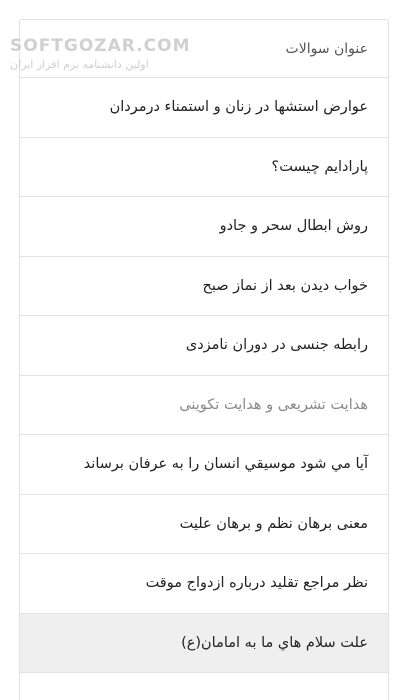 The width and height of the screenshot is (412, 700). I want to click on list-item: معنی برهان نظم و برهان علیت, so click(204, 524).